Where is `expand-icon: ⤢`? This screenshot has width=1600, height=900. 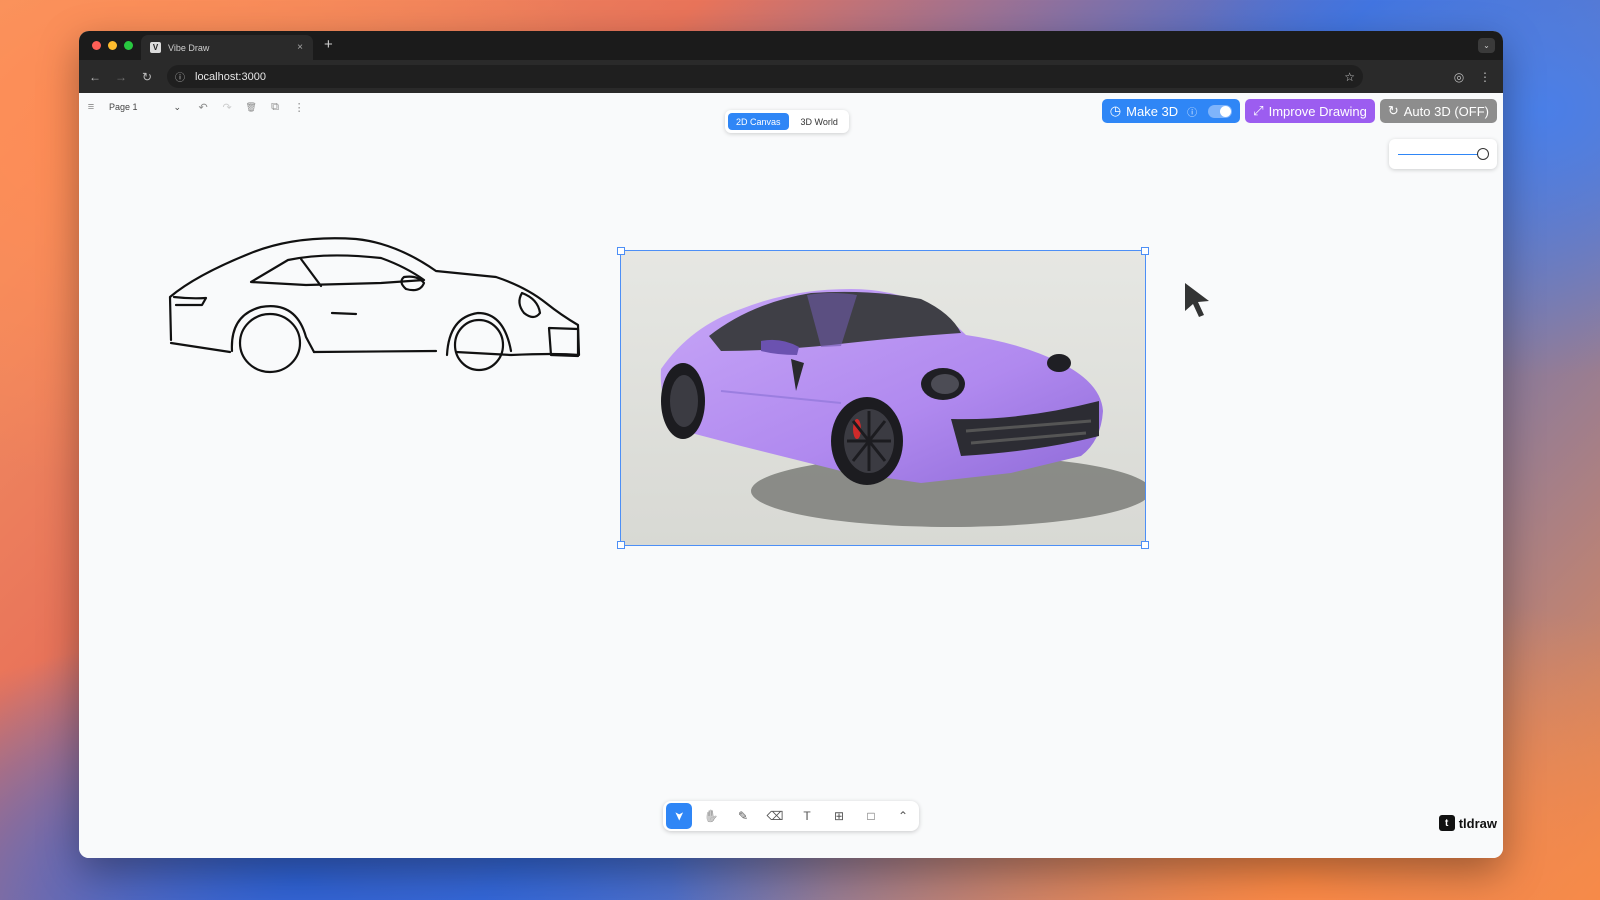
expand-icon: ⤢ is located at coordinates (1258, 110).